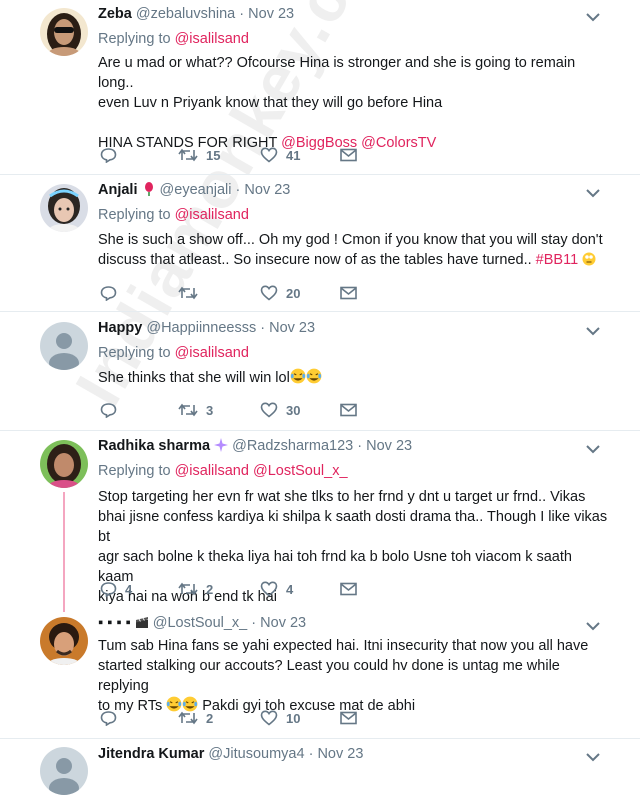  I want to click on display-name: Radhika sharma, so click(154, 446).